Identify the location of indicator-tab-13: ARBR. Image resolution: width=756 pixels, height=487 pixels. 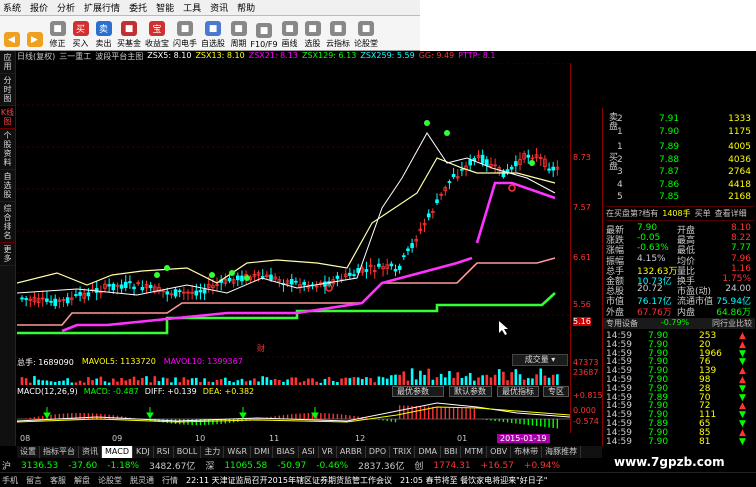
(351, 452).